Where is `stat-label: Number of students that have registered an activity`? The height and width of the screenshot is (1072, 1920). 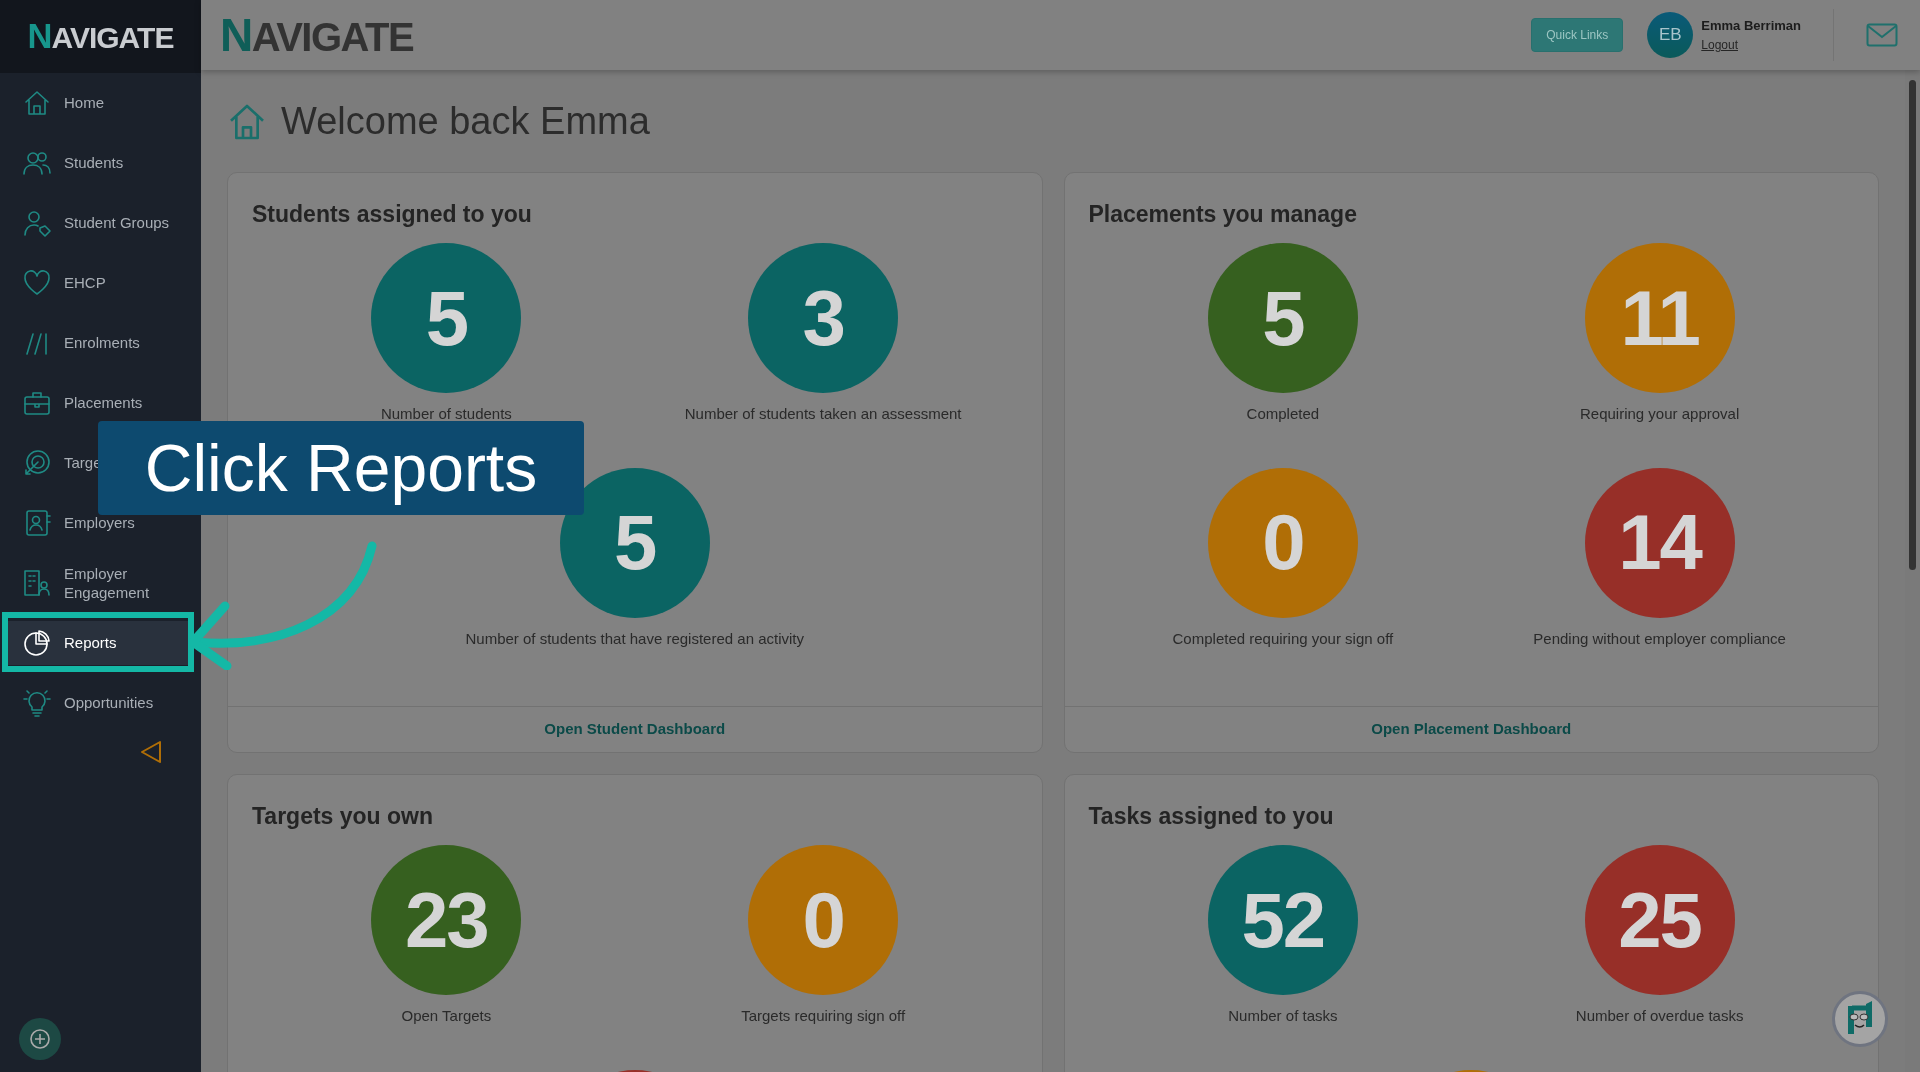
stat-label: Number of students that have registered an activity is located at coordinates (634, 638).